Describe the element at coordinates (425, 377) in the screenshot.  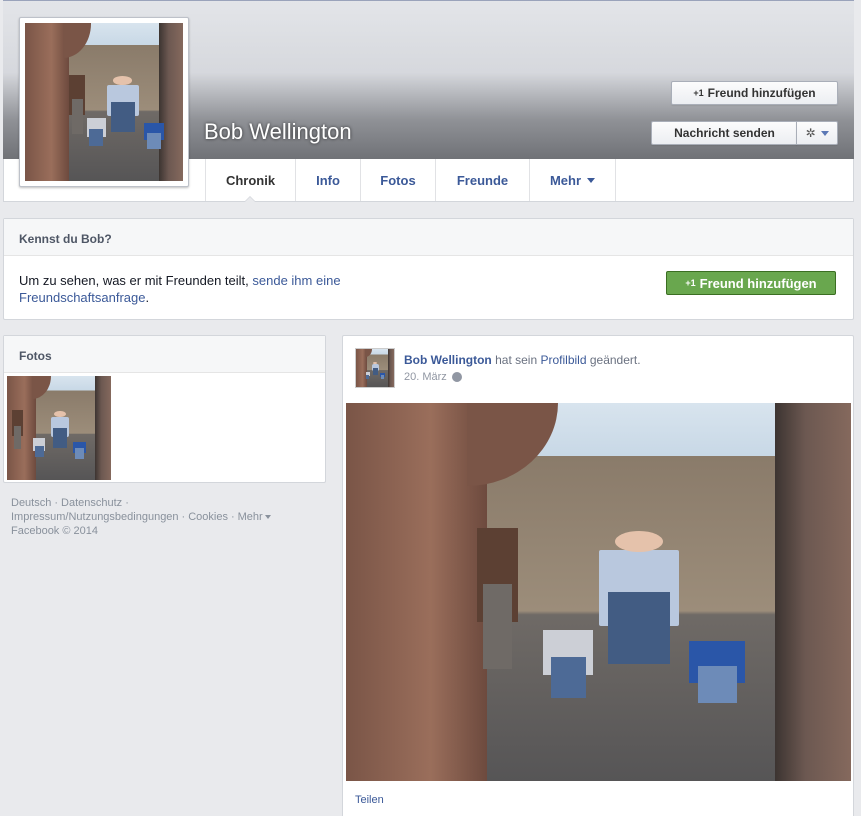
I see `post-timestamp: 20. März` at that location.